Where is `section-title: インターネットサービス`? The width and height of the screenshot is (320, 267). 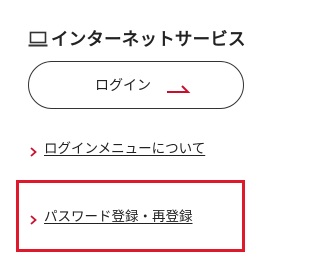
section-title: インターネットサービス is located at coordinates (137, 38).